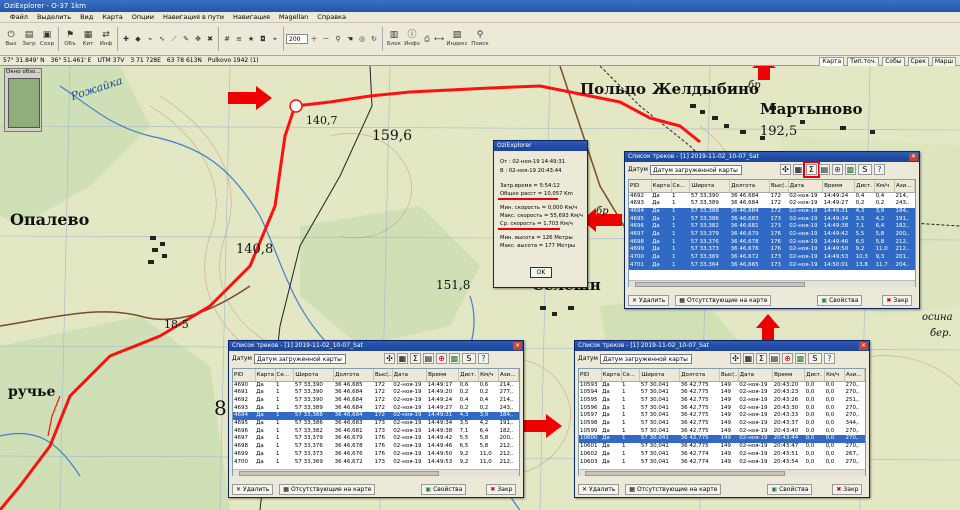 The image size is (960, 510). What do you see at coordinates (787, 358) in the screenshot?
I see `crosshair-icon: ⊕` at bounding box center [787, 358].